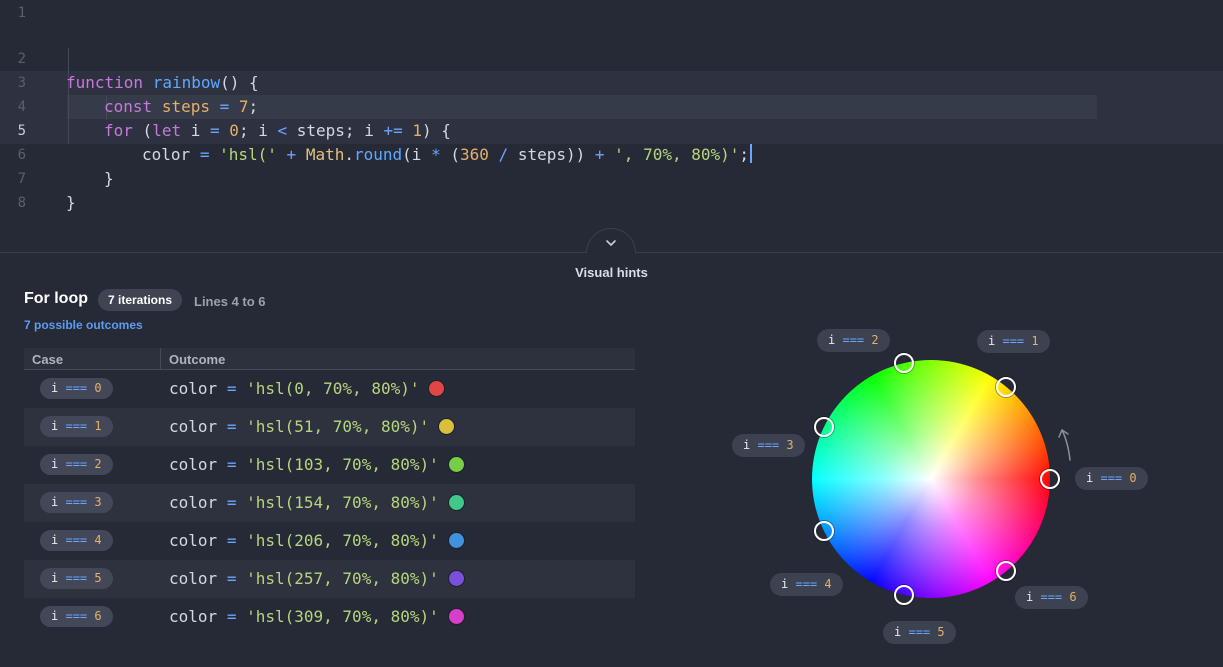 Image resolution: width=1223 pixels, height=667 pixels. I want to click on table-row: i === 1 color = 'hsl(51, 70%, 80%)', so click(329, 427).